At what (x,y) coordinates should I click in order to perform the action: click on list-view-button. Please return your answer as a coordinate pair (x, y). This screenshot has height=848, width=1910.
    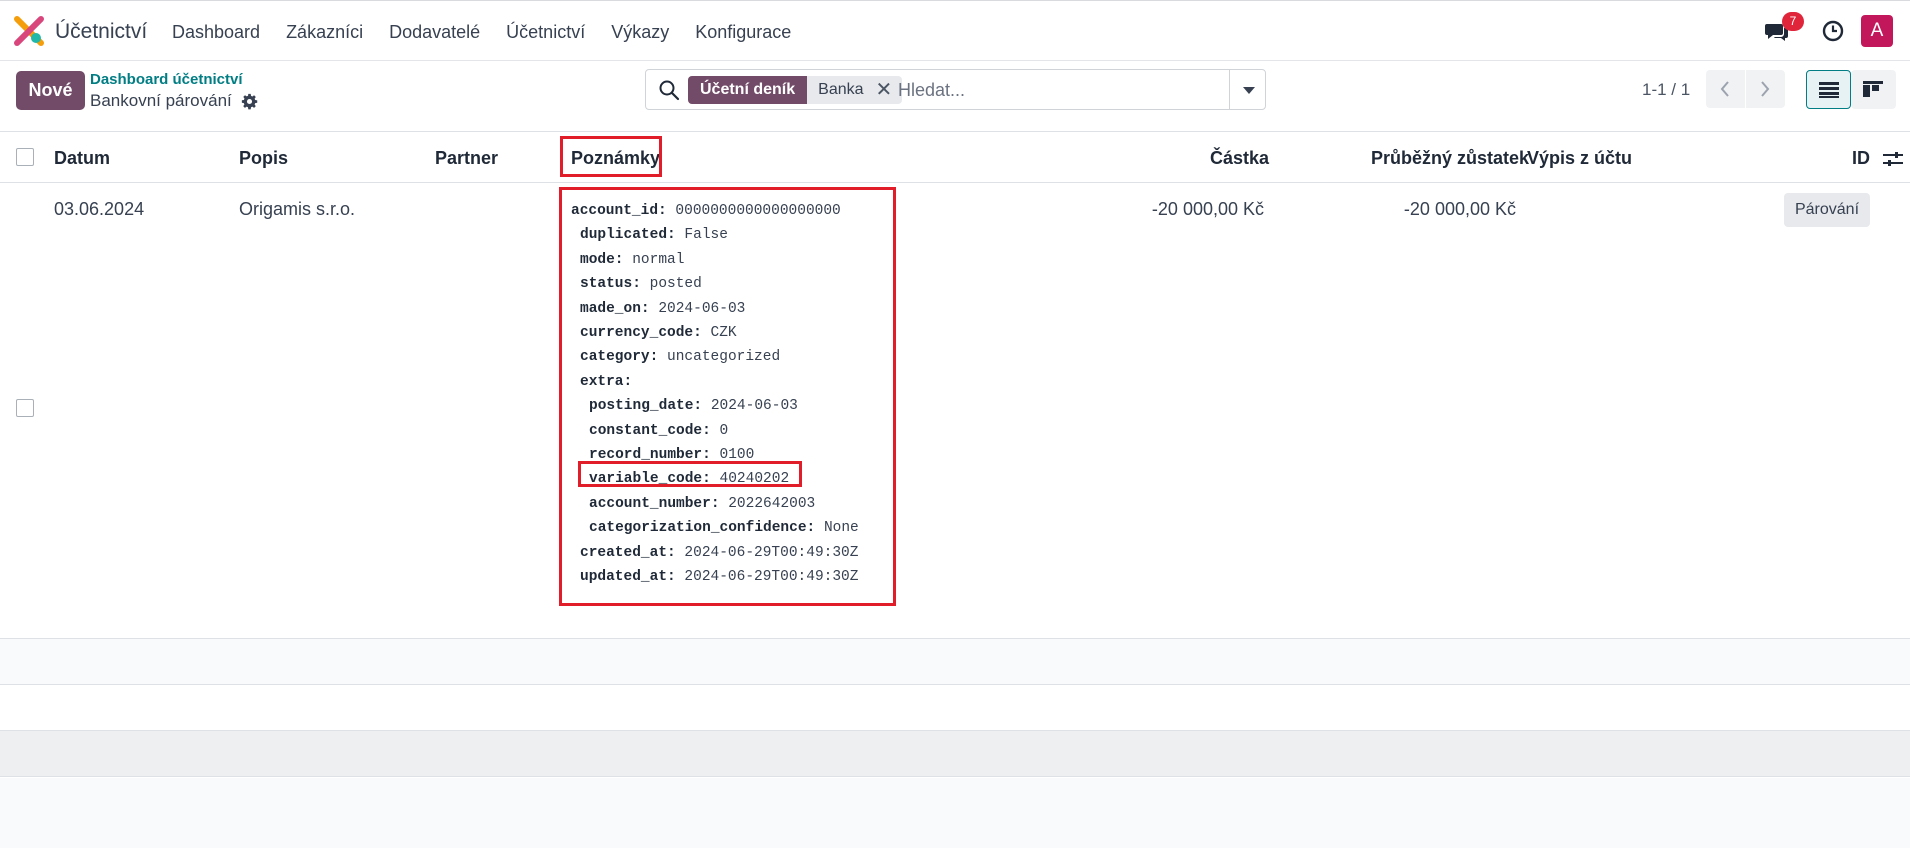
    Looking at the image, I should click on (1828, 89).